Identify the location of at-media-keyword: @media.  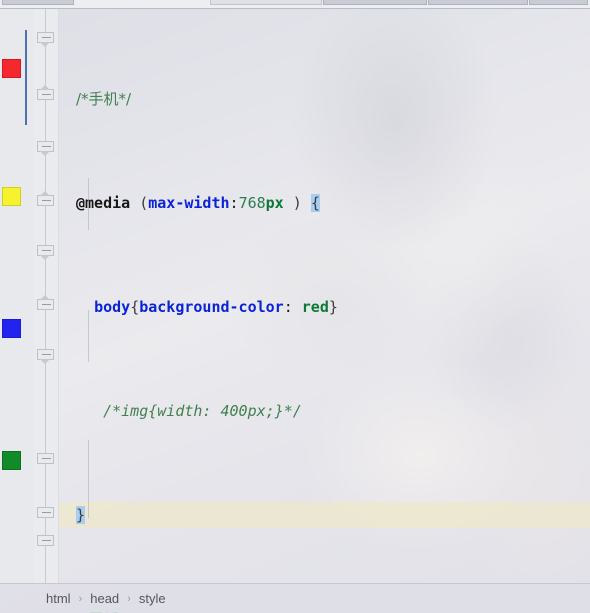
(103, 203).